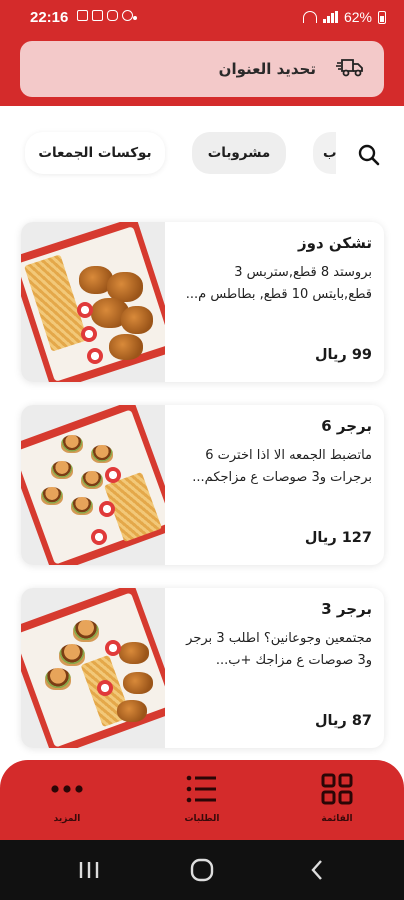  What do you see at coordinates (202, 789) in the screenshot?
I see `list-icon` at bounding box center [202, 789].